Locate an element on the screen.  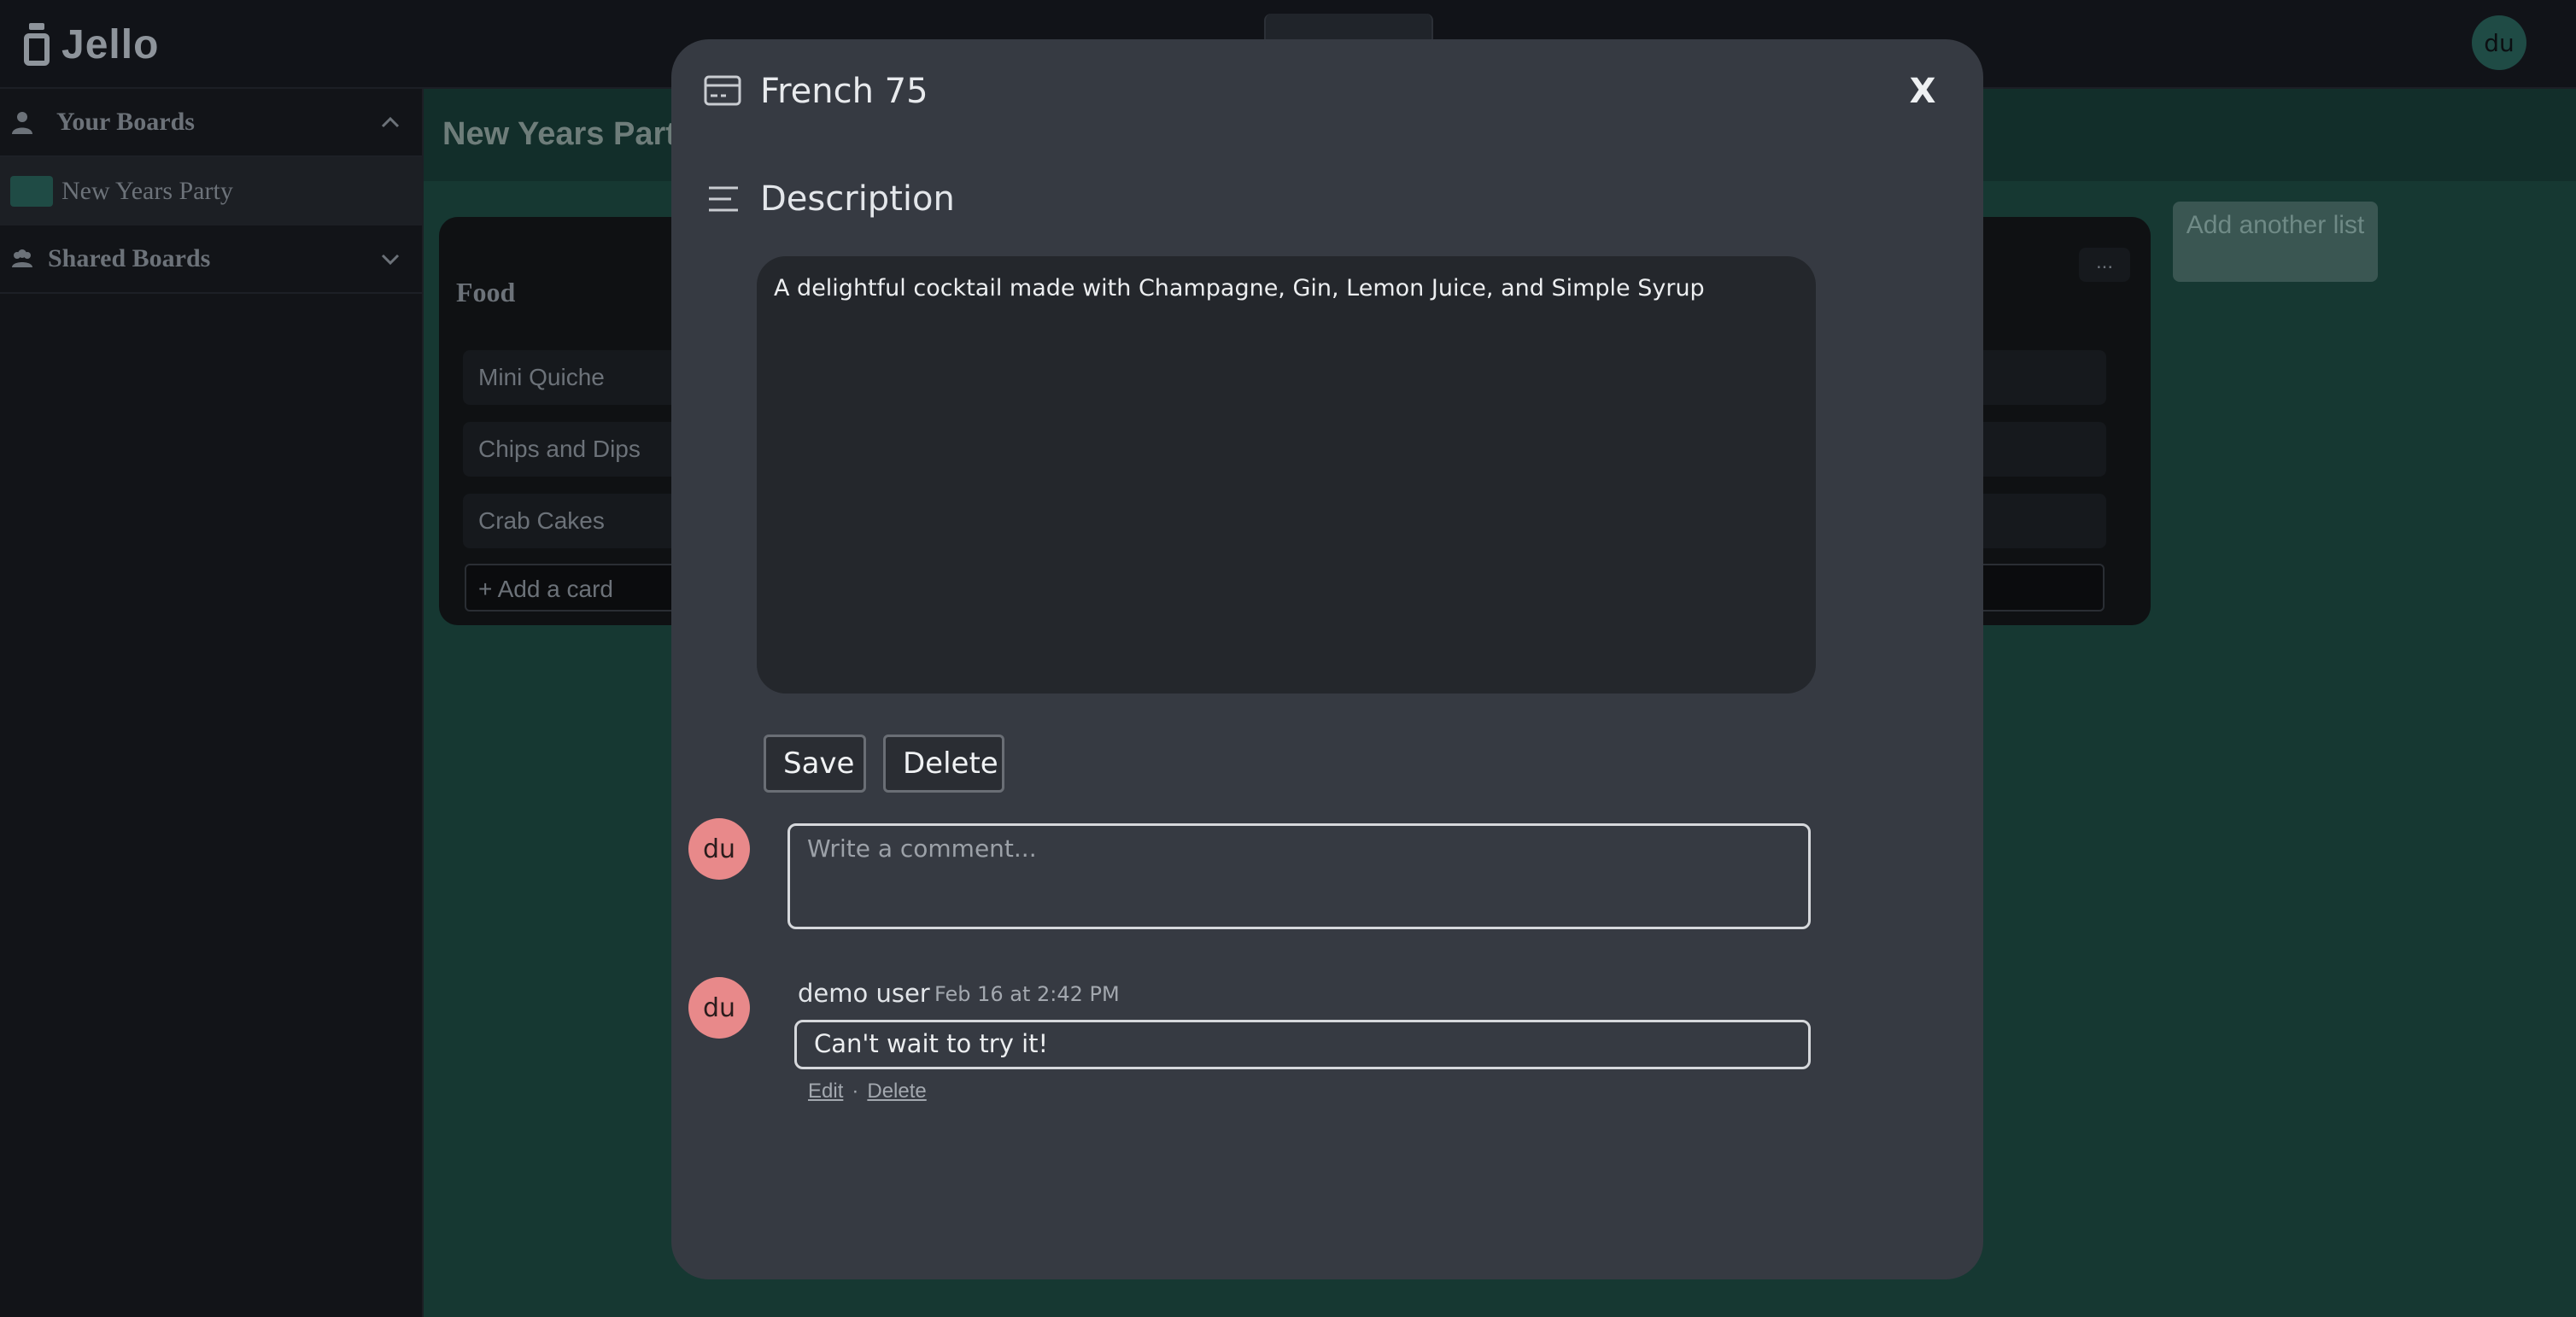
comment-author: demo user is located at coordinates (864, 993).